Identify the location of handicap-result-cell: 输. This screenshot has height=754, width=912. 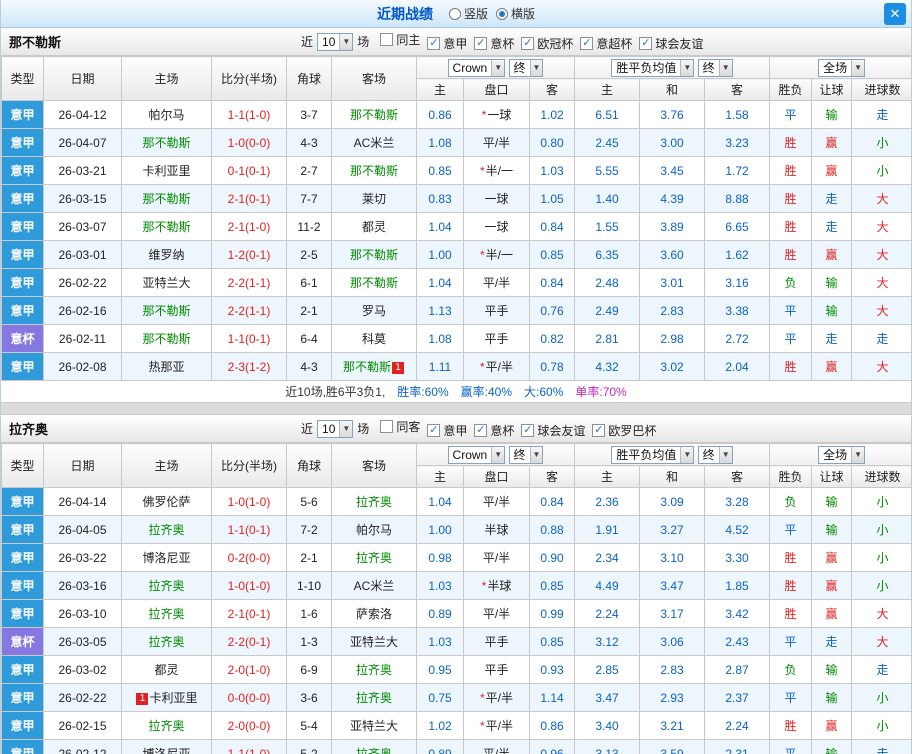
(832, 282).